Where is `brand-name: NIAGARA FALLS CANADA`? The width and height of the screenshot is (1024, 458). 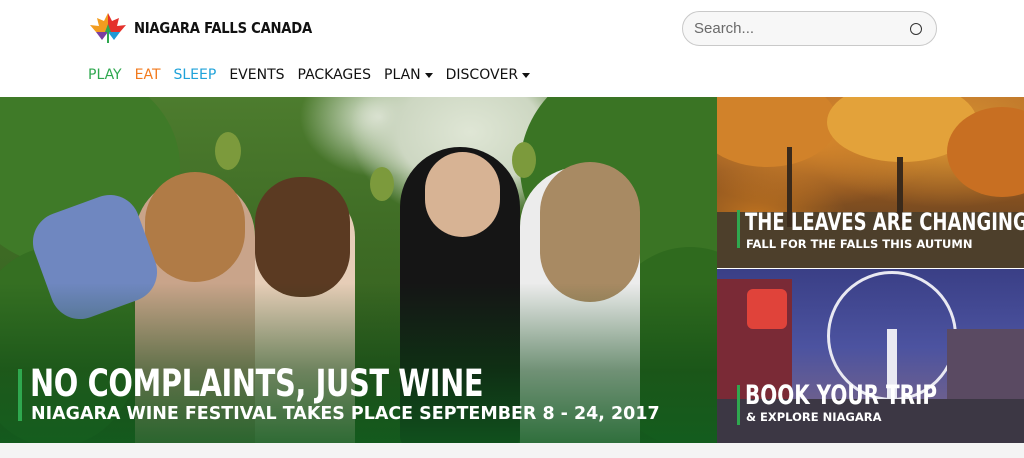
brand-name: NIAGARA FALLS CANADA is located at coordinates (223, 28).